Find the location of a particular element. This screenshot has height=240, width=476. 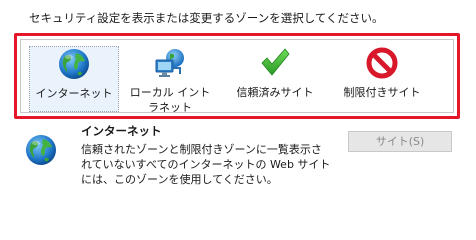

zone-instruction-text: セキュリティ設定を表示または変更するゾーンを選択してください。 is located at coordinates (206, 18).